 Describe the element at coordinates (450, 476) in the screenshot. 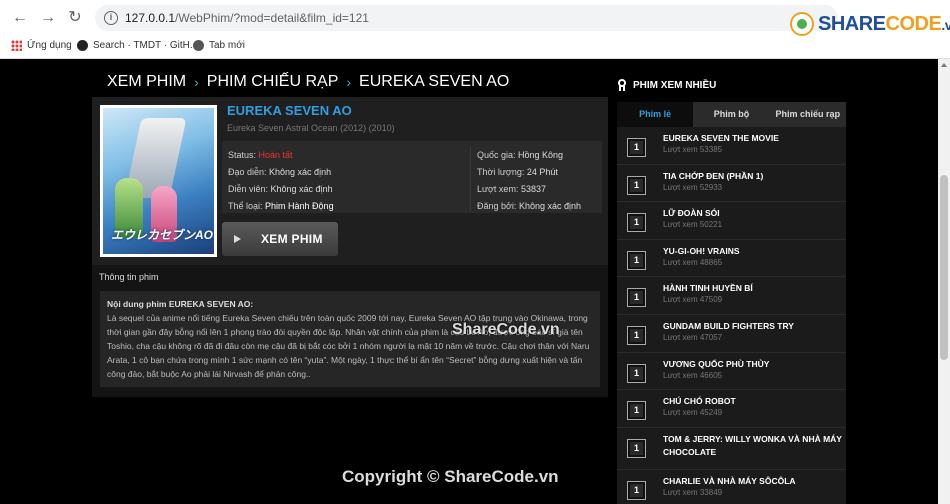

I see `copyright-watermark: Copyright © ShareCode.vn` at that location.